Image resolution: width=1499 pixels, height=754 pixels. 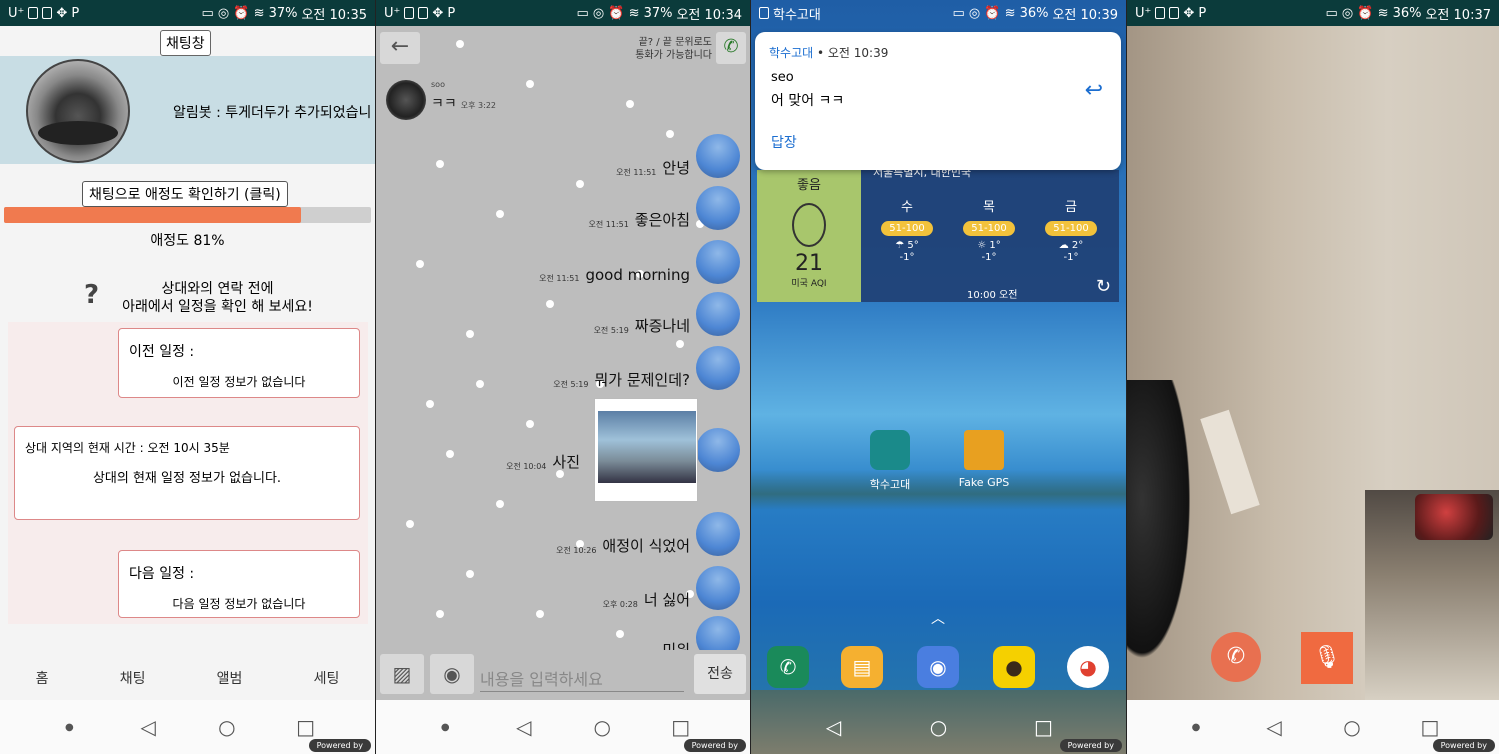 What do you see at coordinates (675, 42) in the screenshot?
I see `call-tip-line-1: 끝? / 끝 문위로도` at bounding box center [675, 42].